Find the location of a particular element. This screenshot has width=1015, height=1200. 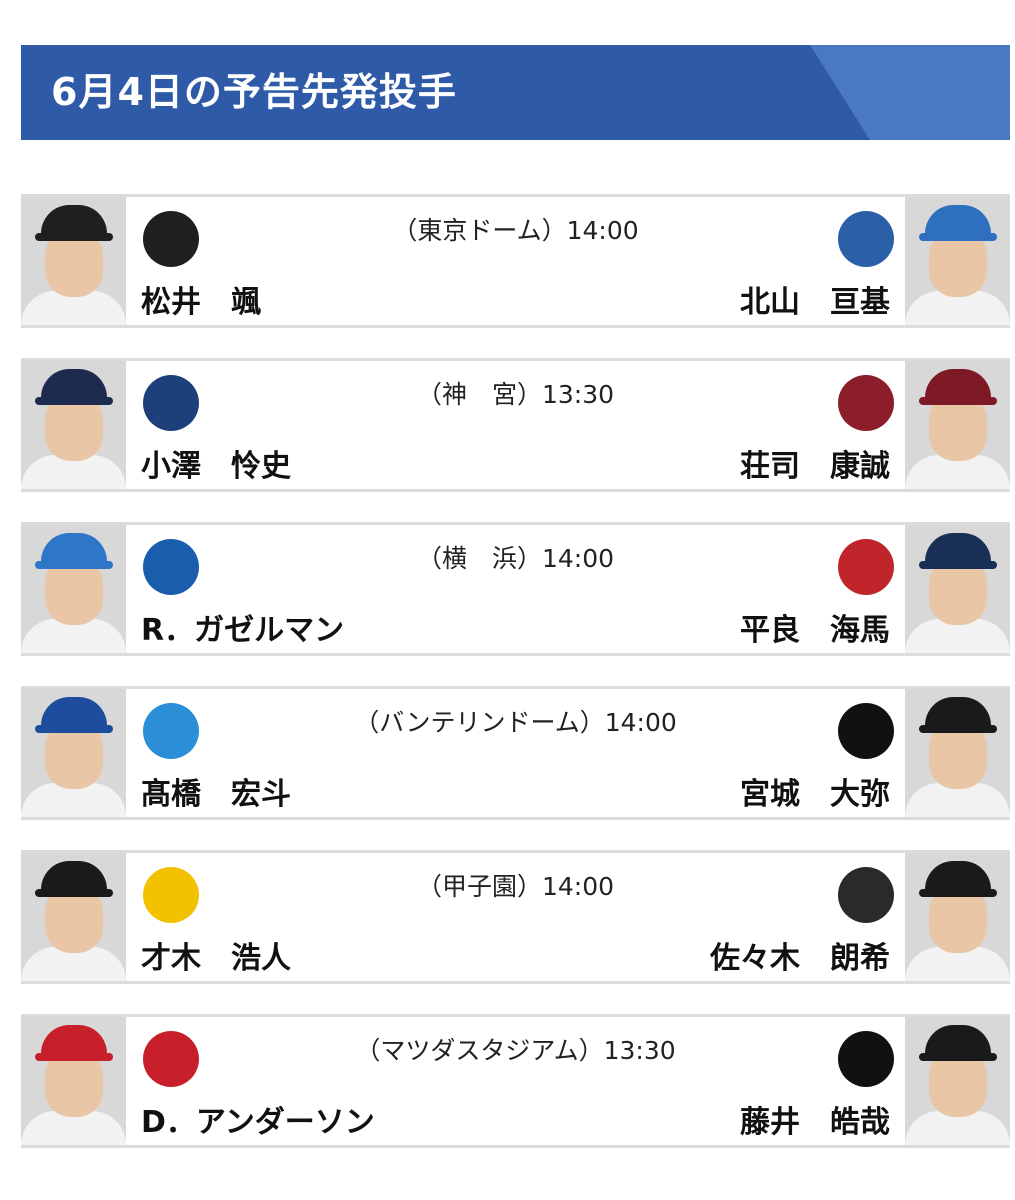

venue-time: （マツダスタジアム）13:30 is located at coordinates (515, 1050).